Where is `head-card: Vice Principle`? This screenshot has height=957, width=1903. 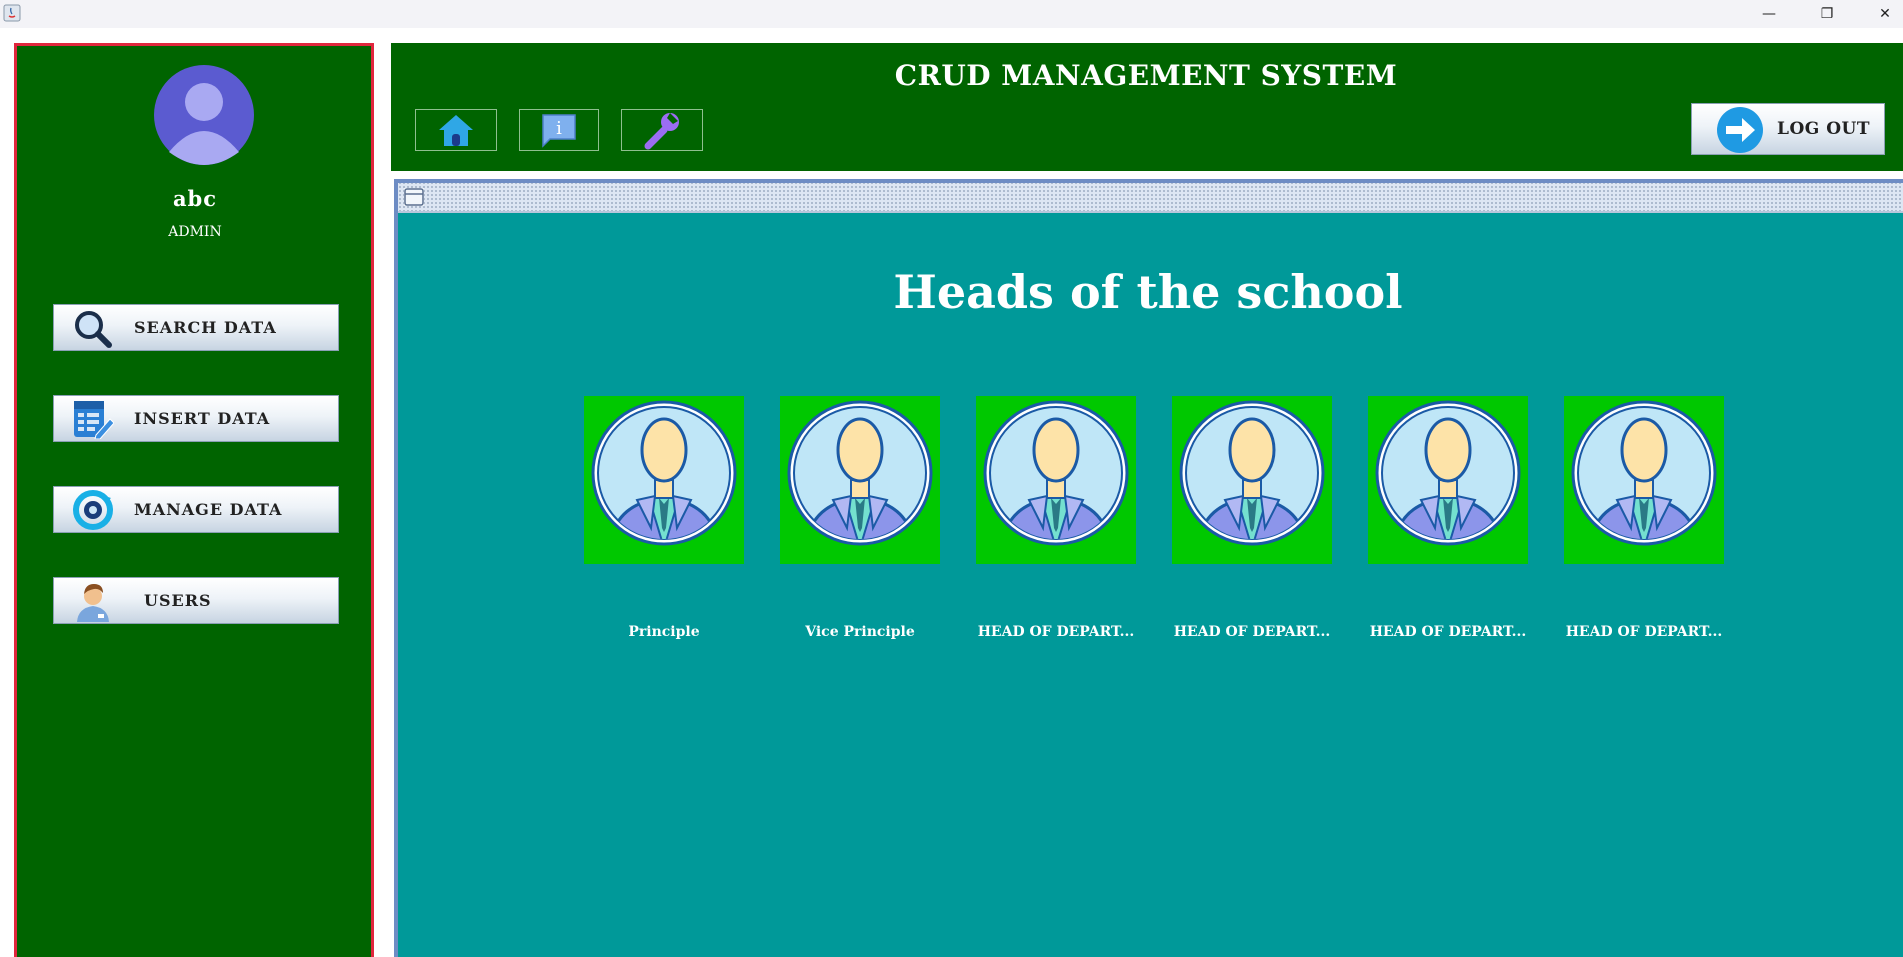
head-card: Vice Principle is located at coordinates (860, 518).